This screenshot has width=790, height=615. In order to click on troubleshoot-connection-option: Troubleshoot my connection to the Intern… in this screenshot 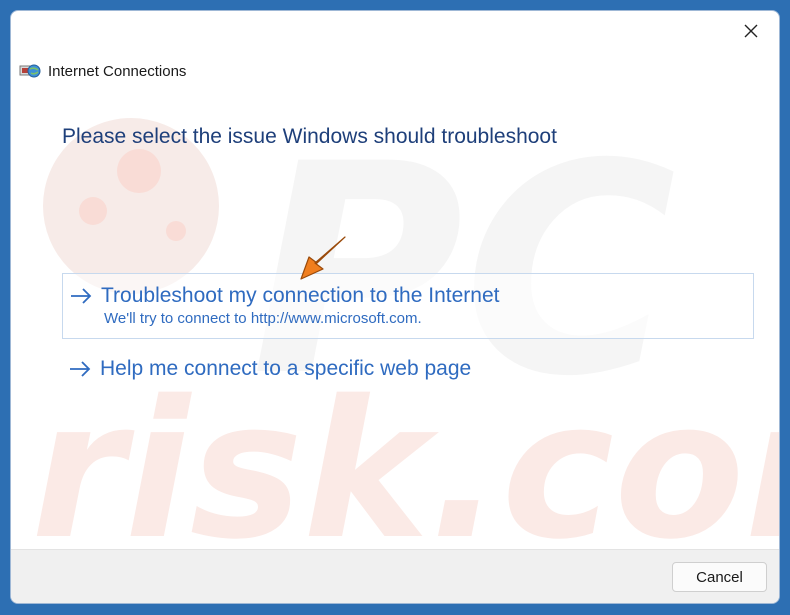, I will do `click(408, 306)`.